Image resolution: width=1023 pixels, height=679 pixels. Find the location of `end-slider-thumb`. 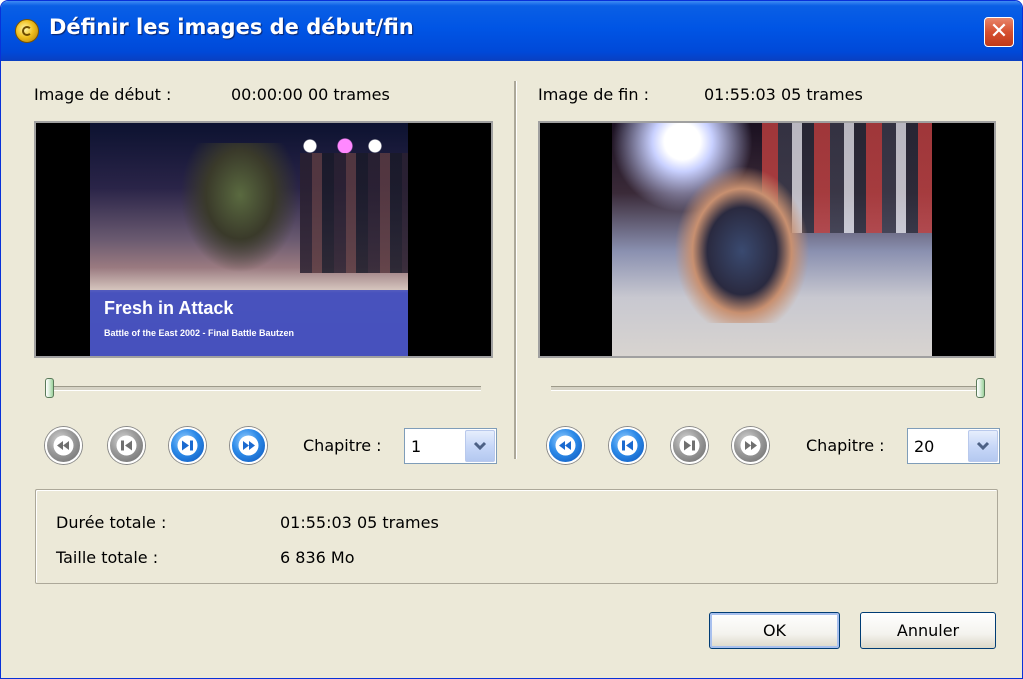

end-slider-thumb is located at coordinates (980, 388).